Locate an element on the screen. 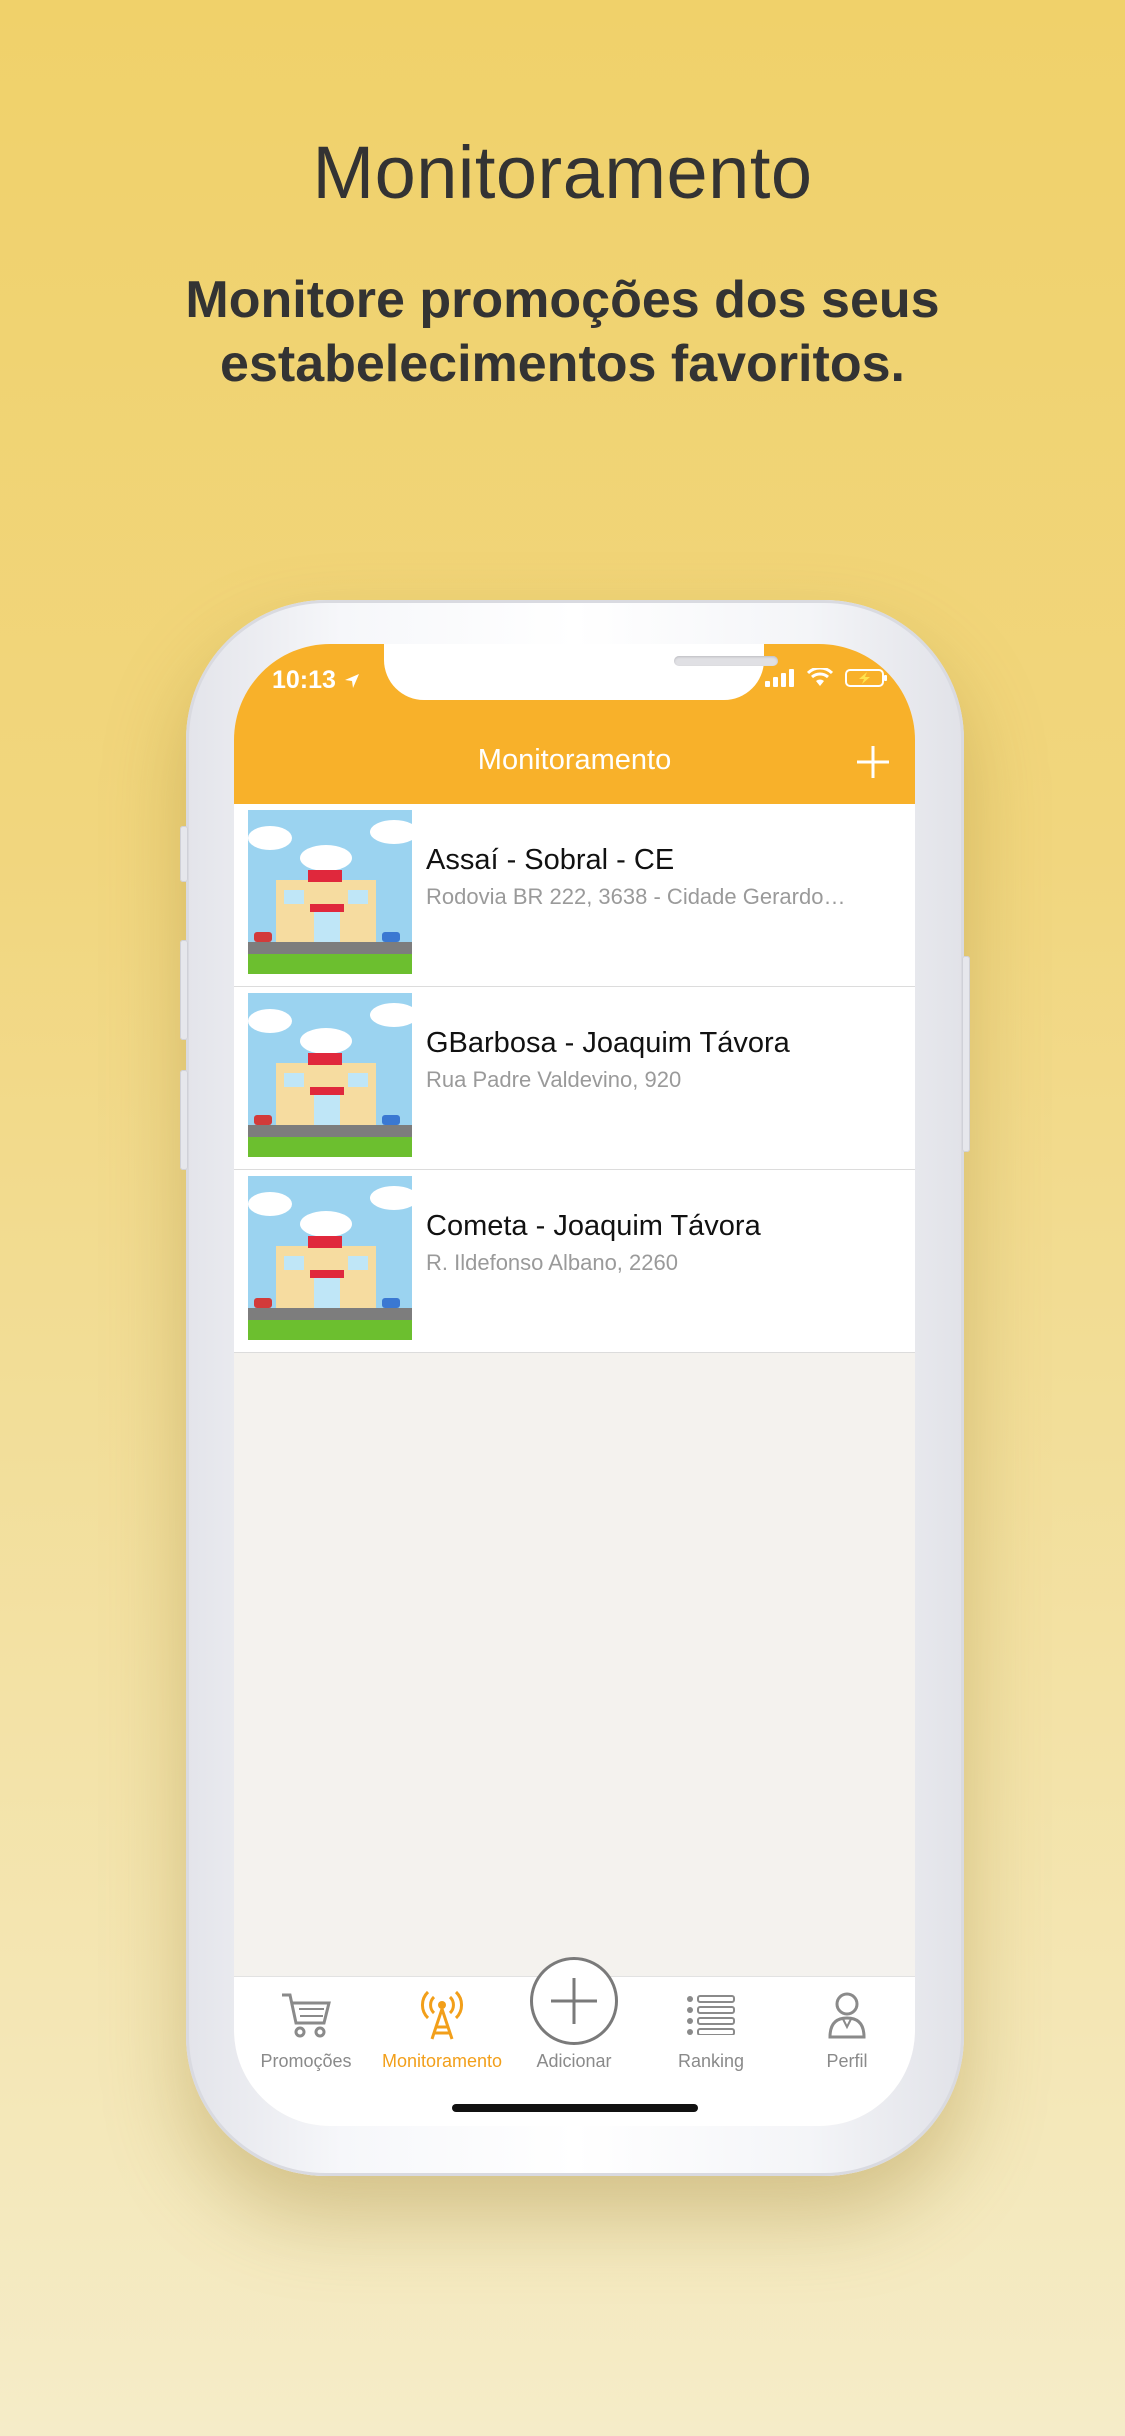 The height and width of the screenshot is (2436, 1125). tab-promocoes: Promoções is located at coordinates (306, 2028).